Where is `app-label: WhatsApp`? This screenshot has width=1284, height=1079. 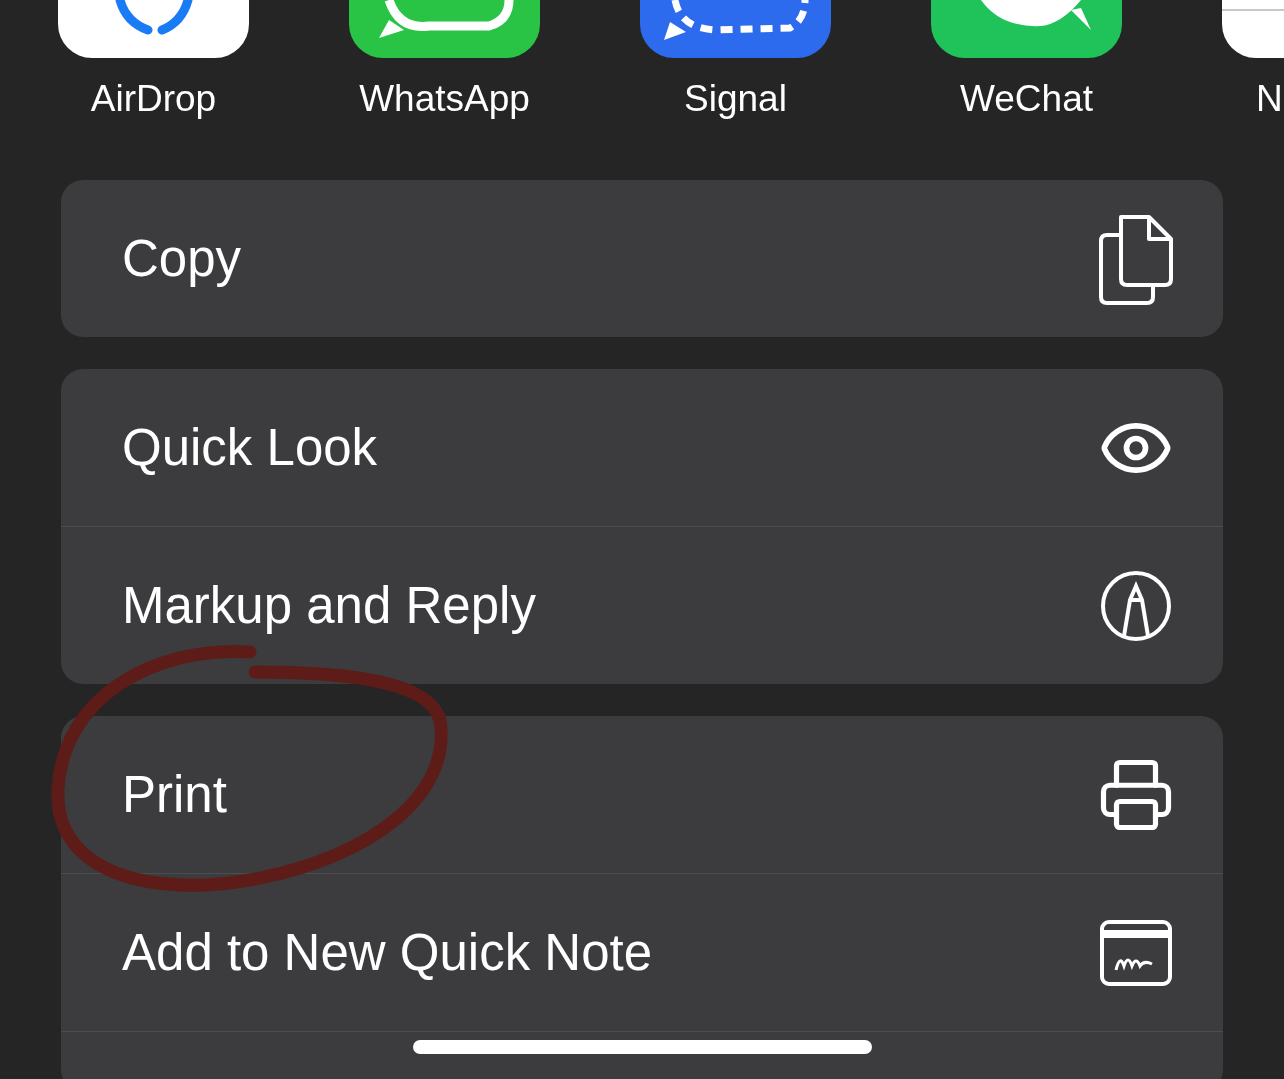
app-label: WhatsApp is located at coordinates (444, 99).